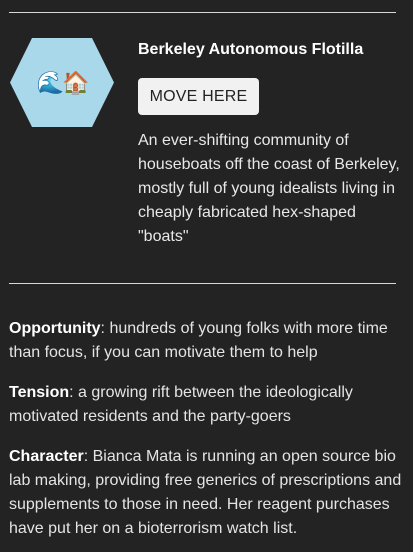  What do you see at coordinates (198, 96) in the screenshot?
I see `move-here-button: MOVE HERE` at bounding box center [198, 96].